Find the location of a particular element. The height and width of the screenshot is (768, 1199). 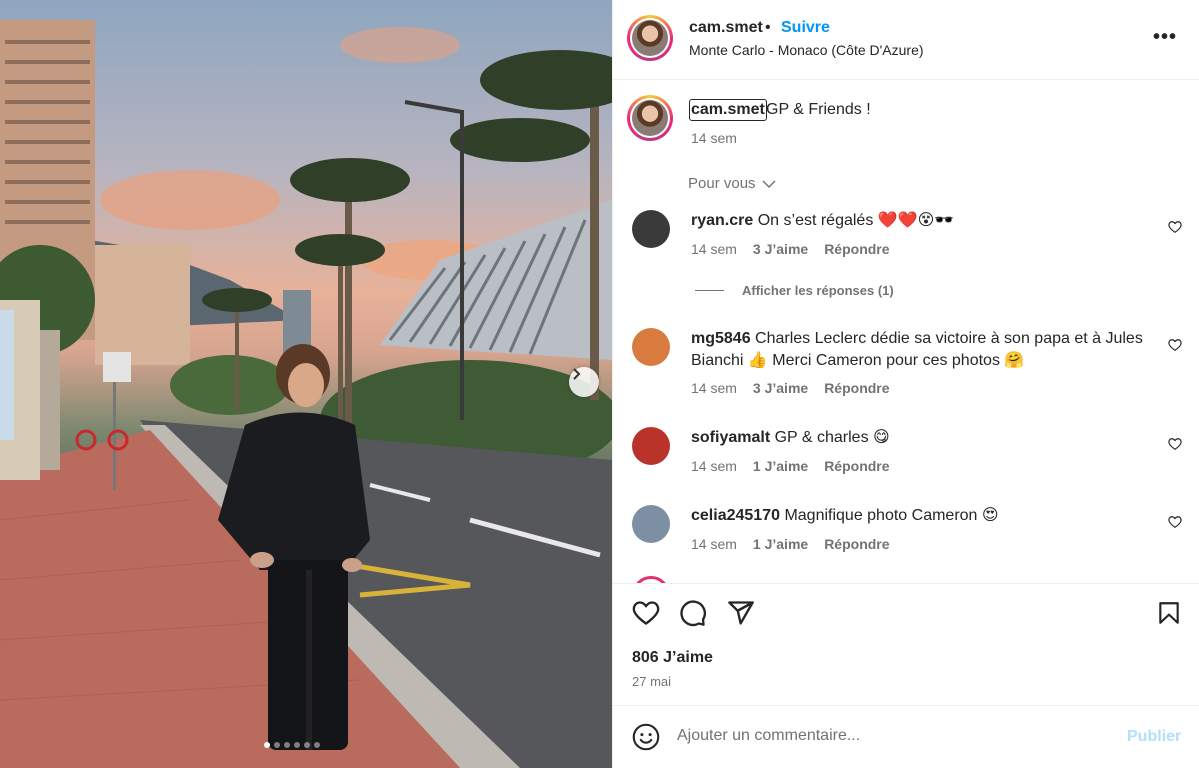

replies-divider is located at coordinates (709, 290).